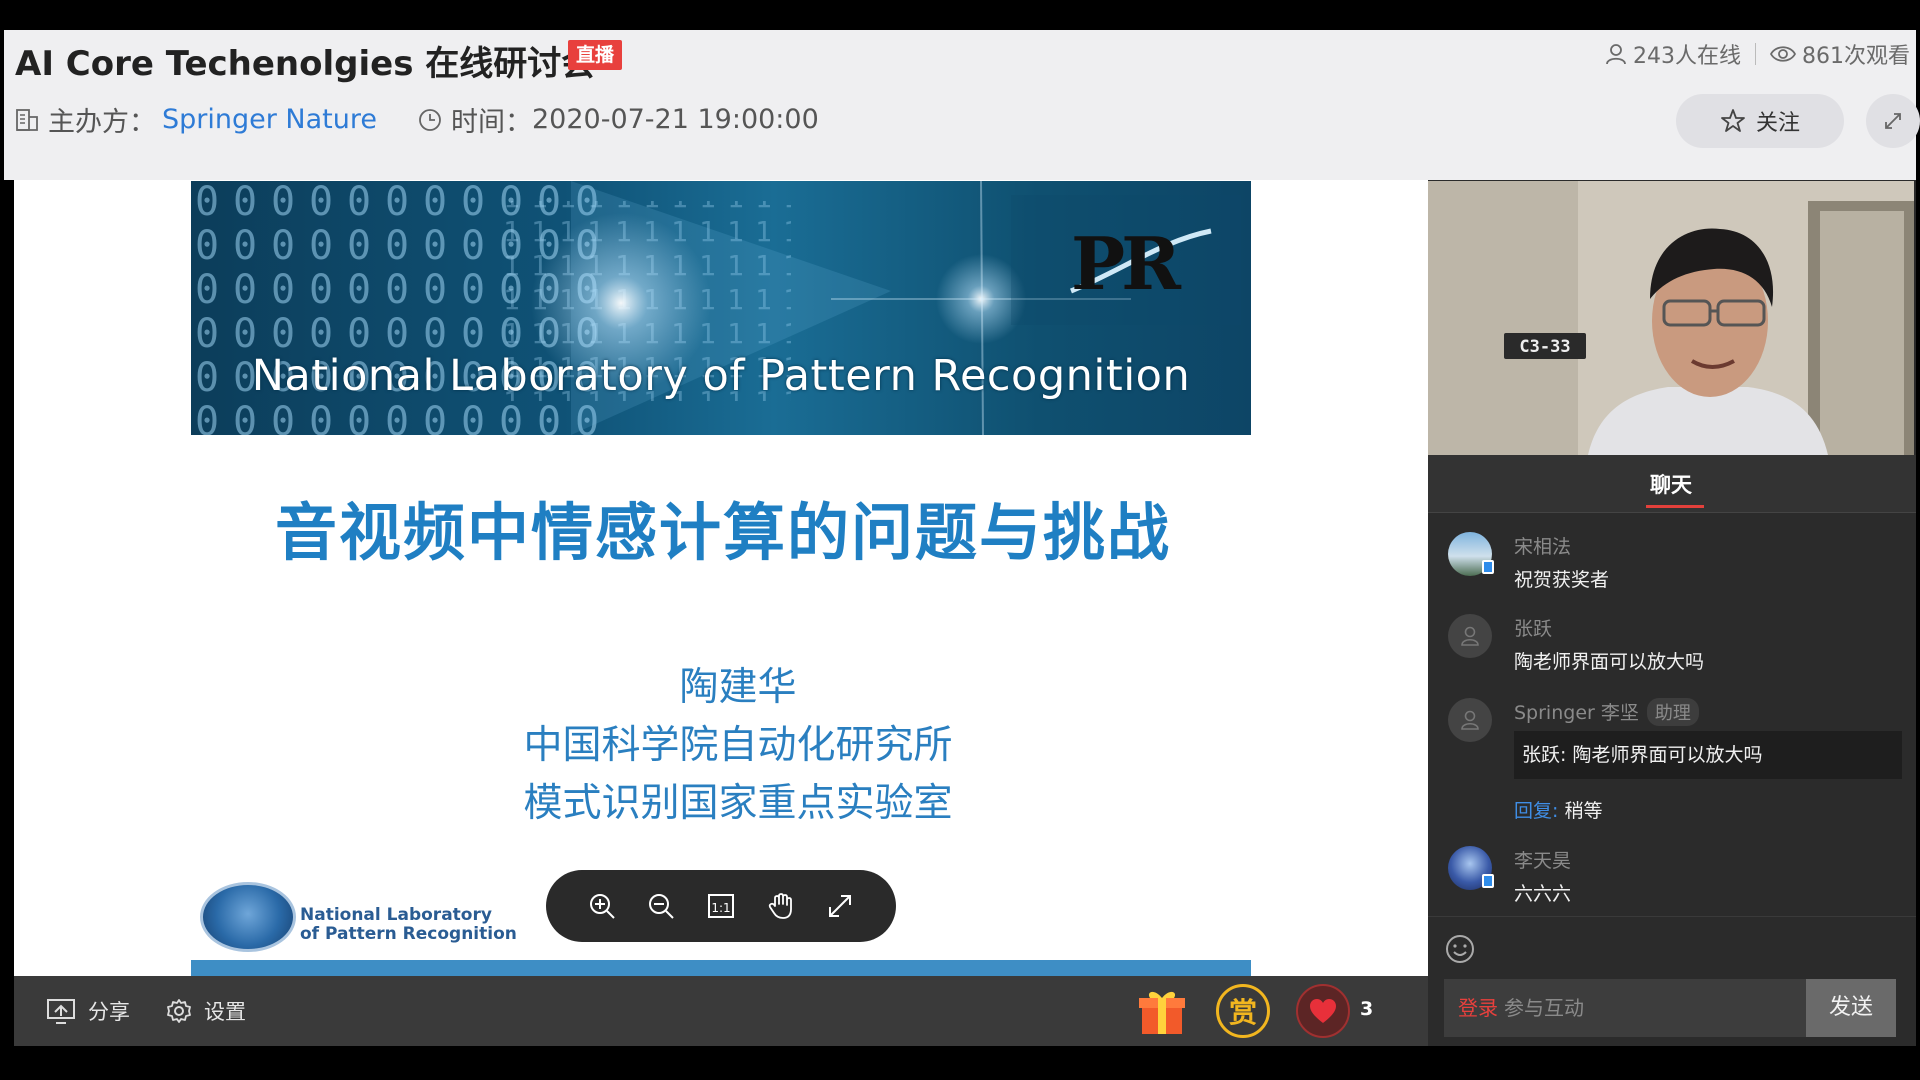 Image resolution: width=1920 pixels, height=1080 pixels. I want to click on pr-logo: PR, so click(1126, 263).